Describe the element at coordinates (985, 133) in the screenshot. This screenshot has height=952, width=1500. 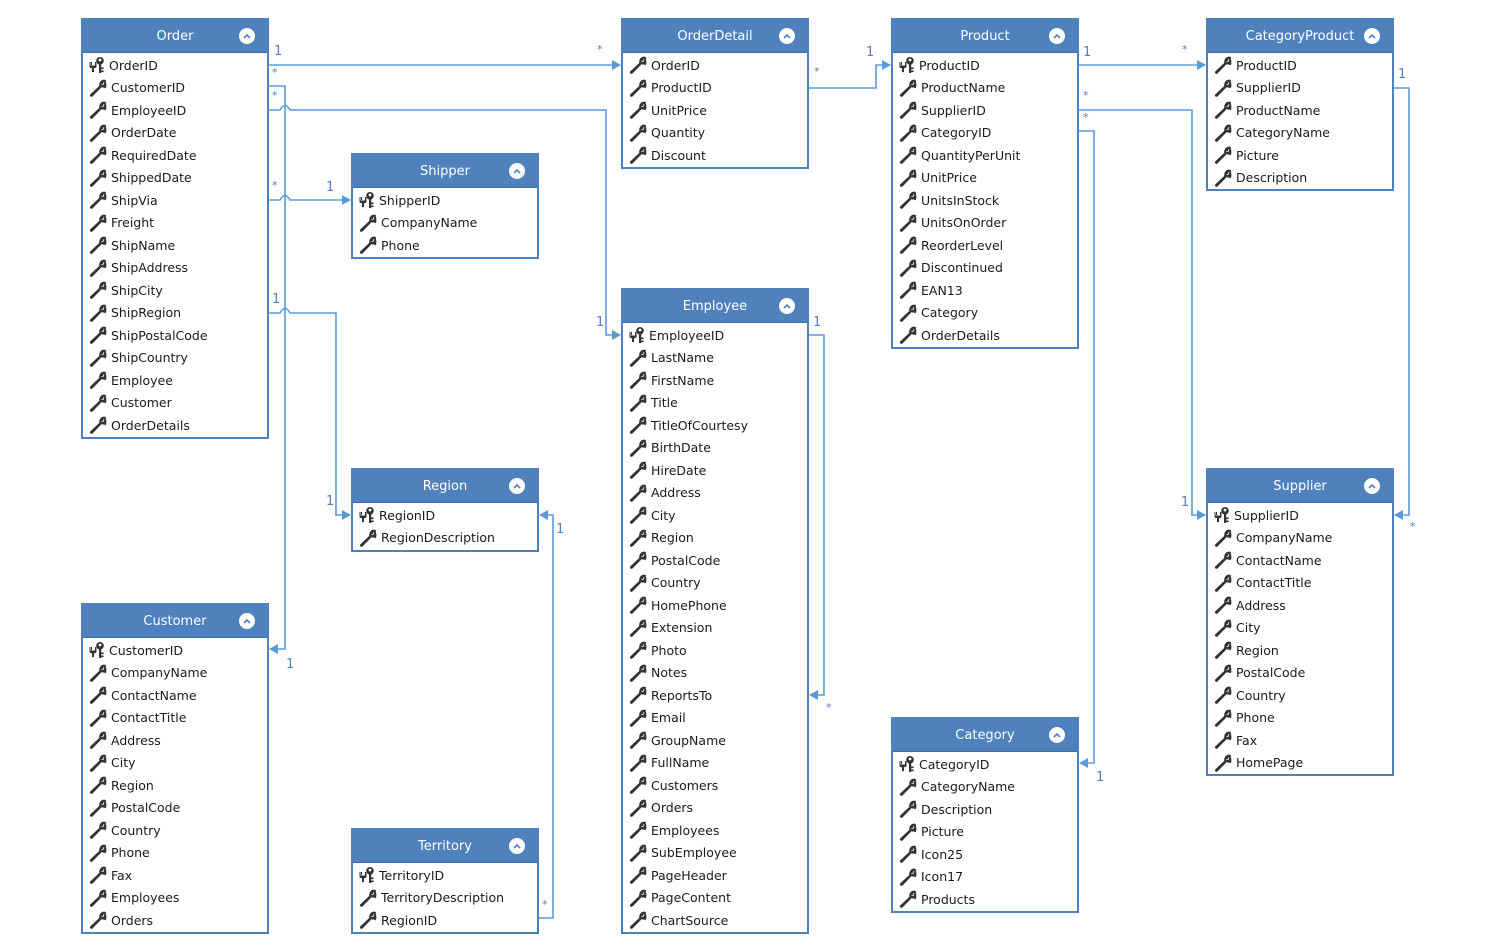
I see `field-row: CategoryID` at that location.